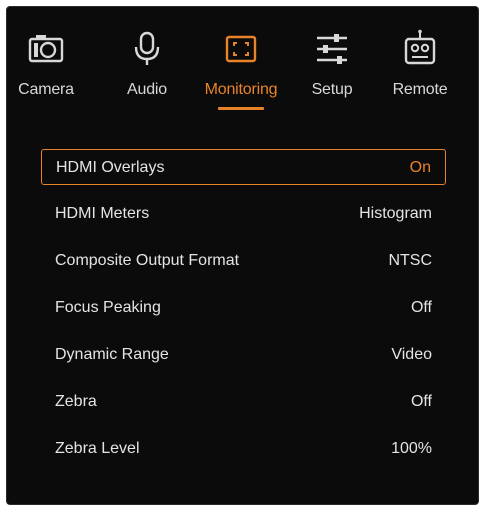 Image resolution: width=487 pixels, height=512 pixels. What do you see at coordinates (147, 89) in the screenshot?
I see `tab-audio-label: Audio` at bounding box center [147, 89].